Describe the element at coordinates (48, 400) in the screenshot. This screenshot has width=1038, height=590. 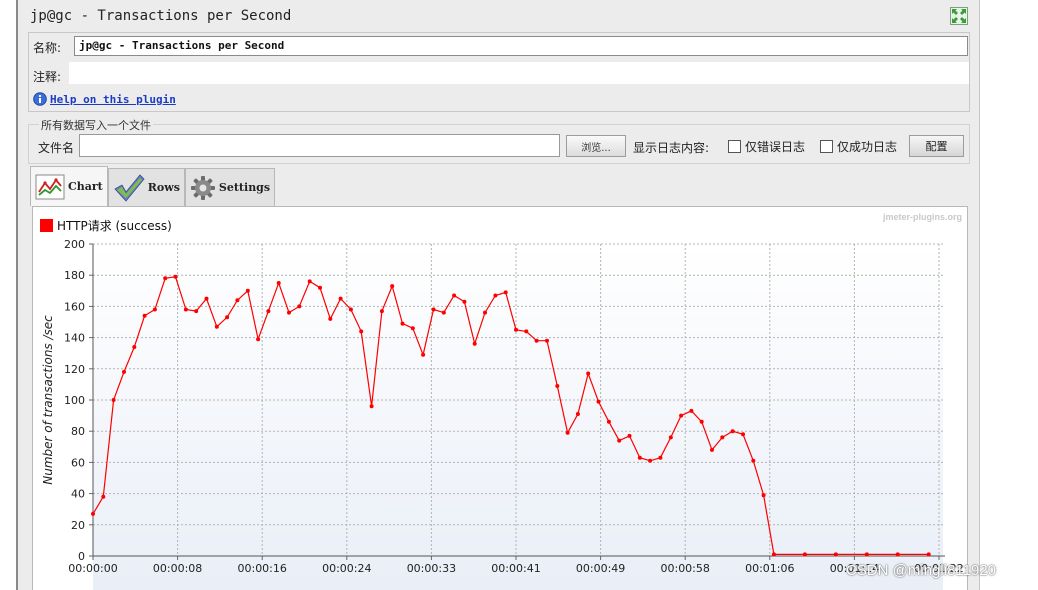
I see `y-axis-label: Number of transactions /sec` at that location.